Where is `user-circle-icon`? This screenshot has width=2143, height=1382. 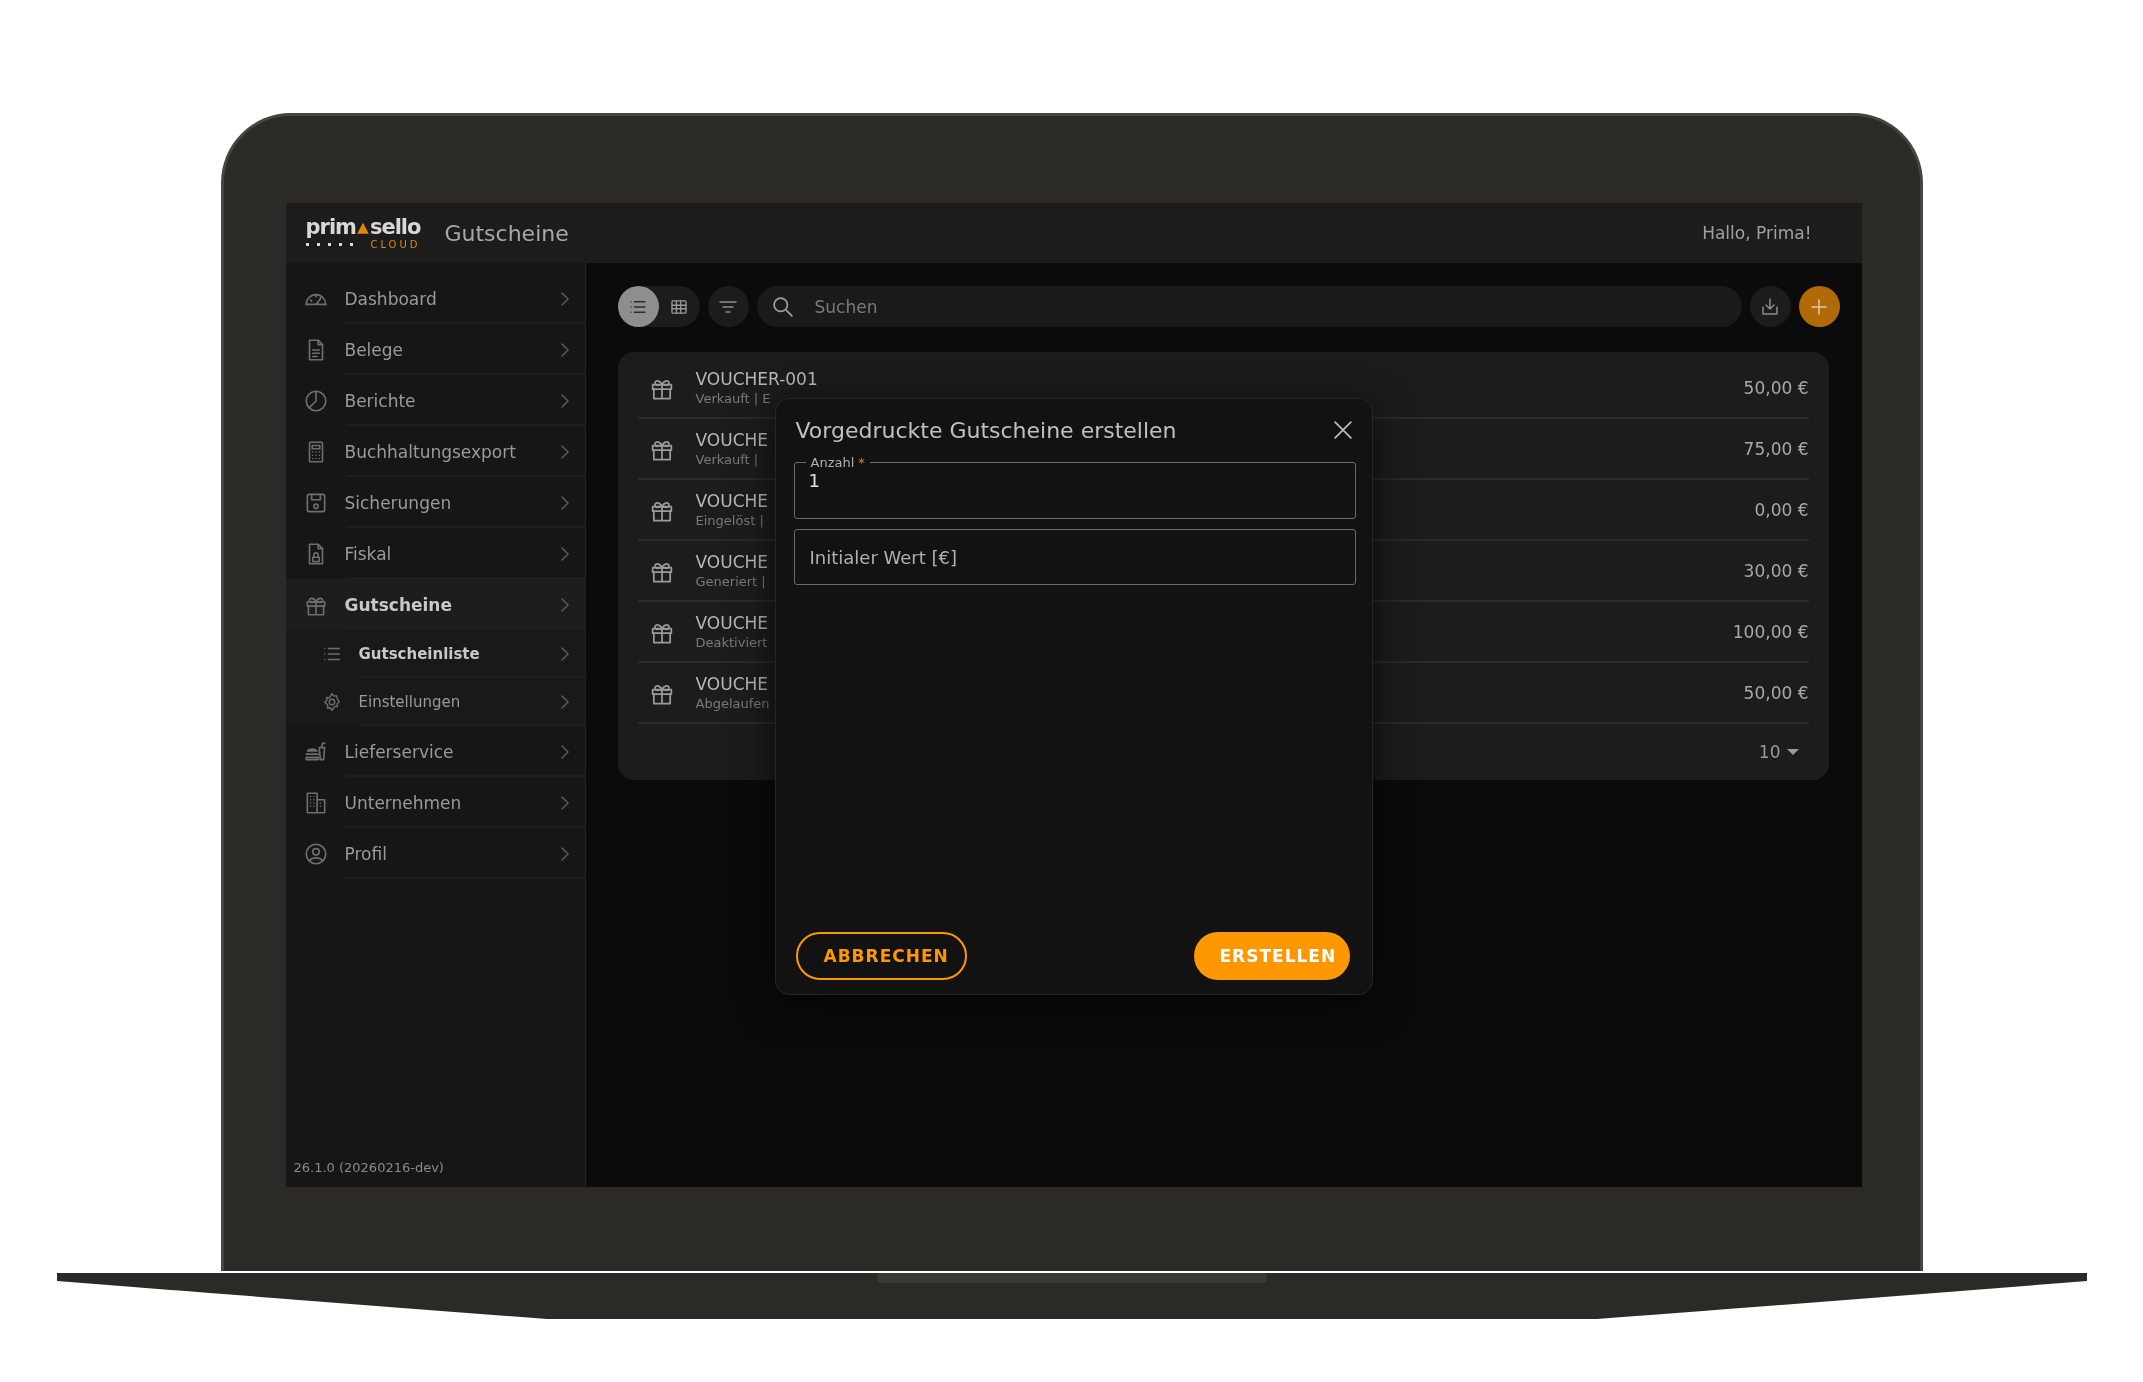
user-circle-icon is located at coordinates (315, 853).